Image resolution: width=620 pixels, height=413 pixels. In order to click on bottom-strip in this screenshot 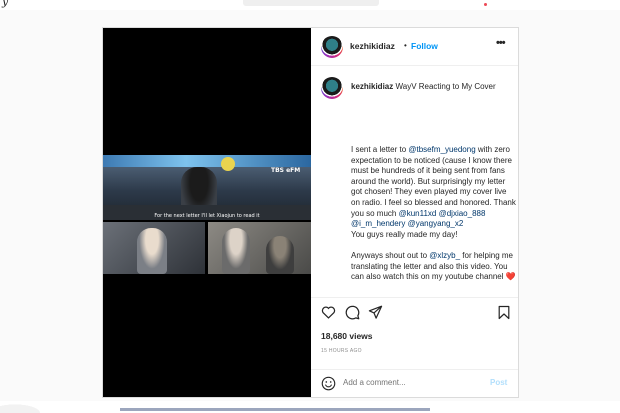, I will do `click(310, 407)`.